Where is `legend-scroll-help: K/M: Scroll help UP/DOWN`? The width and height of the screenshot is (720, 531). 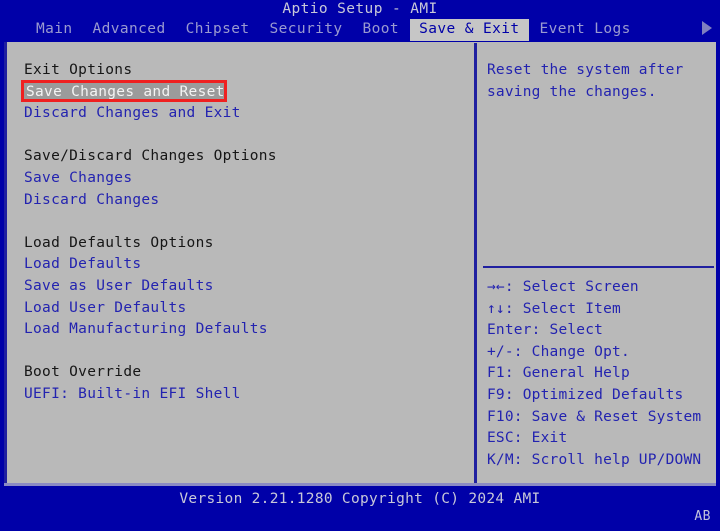 legend-scroll-help: K/M: Scroll help UP/DOWN is located at coordinates (594, 459).